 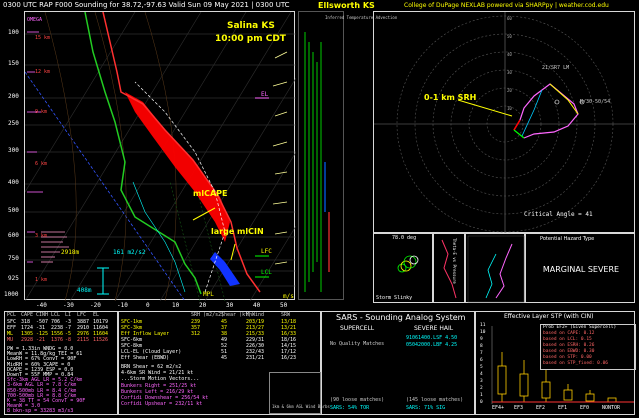 What do you see at coordinates (41, 305) in the screenshot?
I see `t-tick: -40` at bounding box center [41, 305].